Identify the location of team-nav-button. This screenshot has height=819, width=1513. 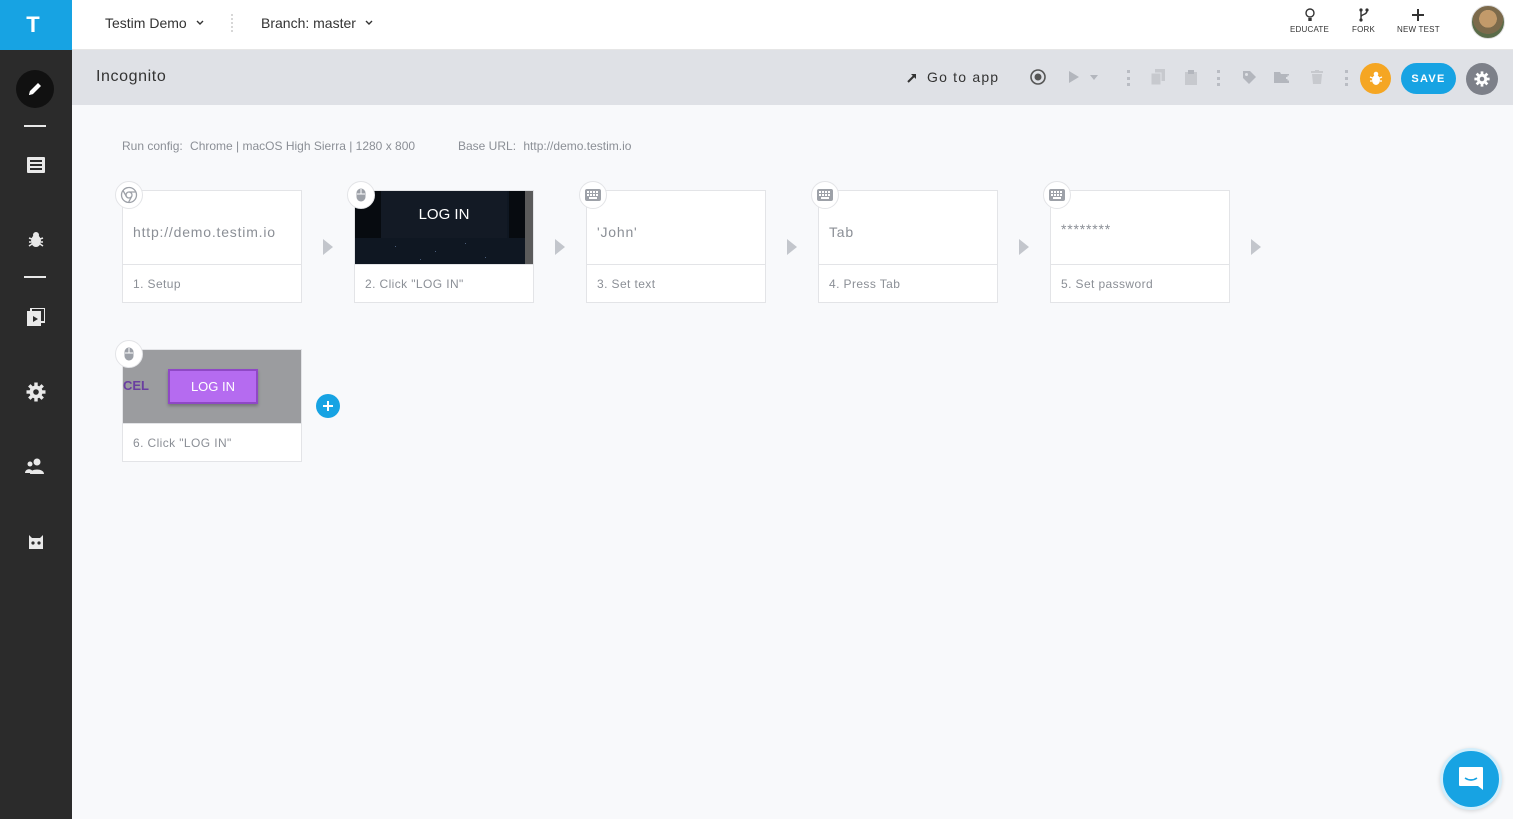
(36, 466).